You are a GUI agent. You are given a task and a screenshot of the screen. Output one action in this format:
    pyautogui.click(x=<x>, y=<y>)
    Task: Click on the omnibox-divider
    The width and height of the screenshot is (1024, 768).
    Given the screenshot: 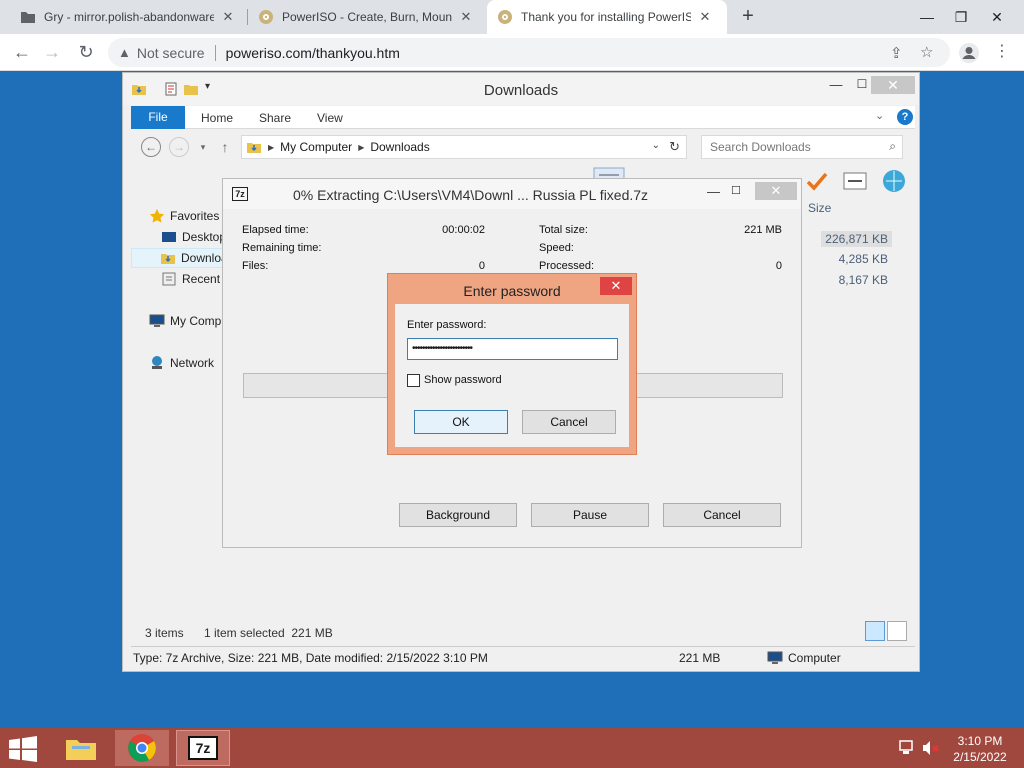 What is the action you would take?
    pyautogui.click(x=215, y=52)
    